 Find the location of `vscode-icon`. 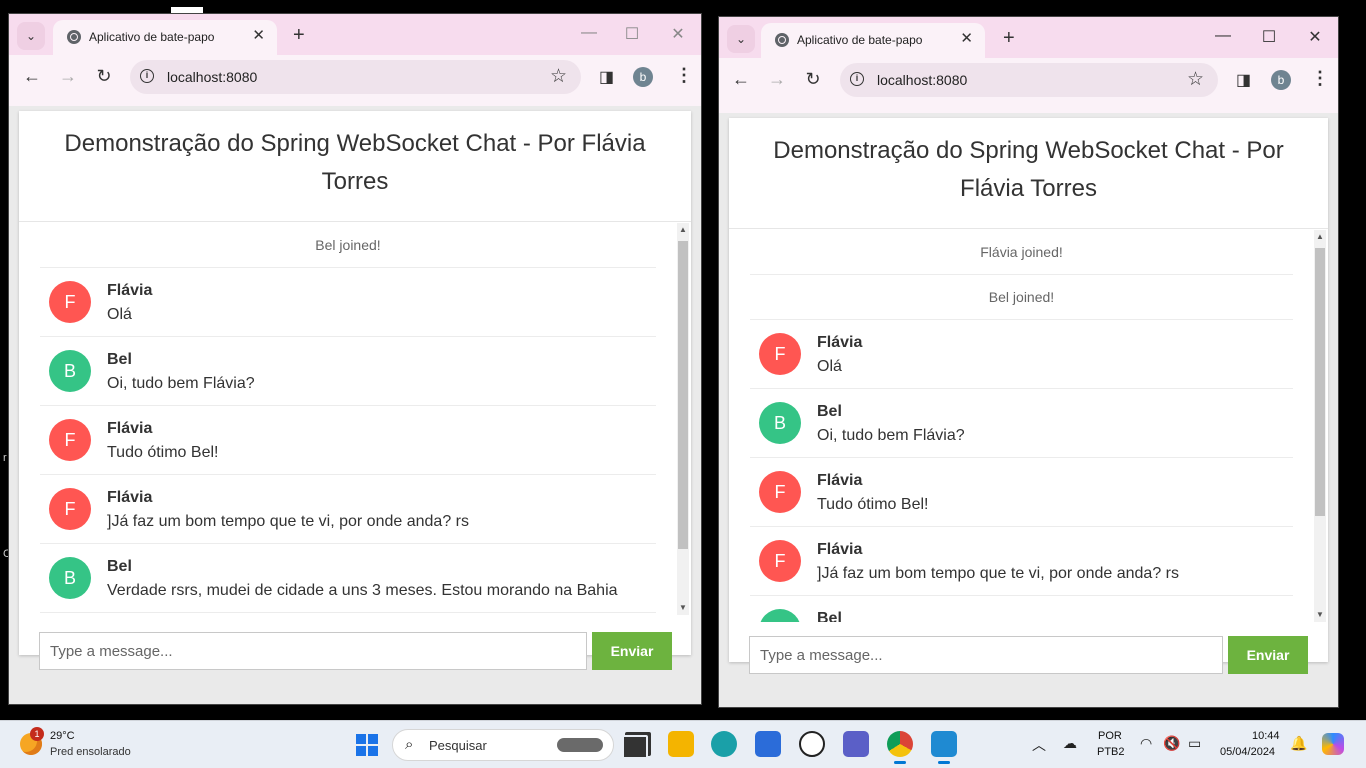

vscode-icon is located at coordinates (944, 747).